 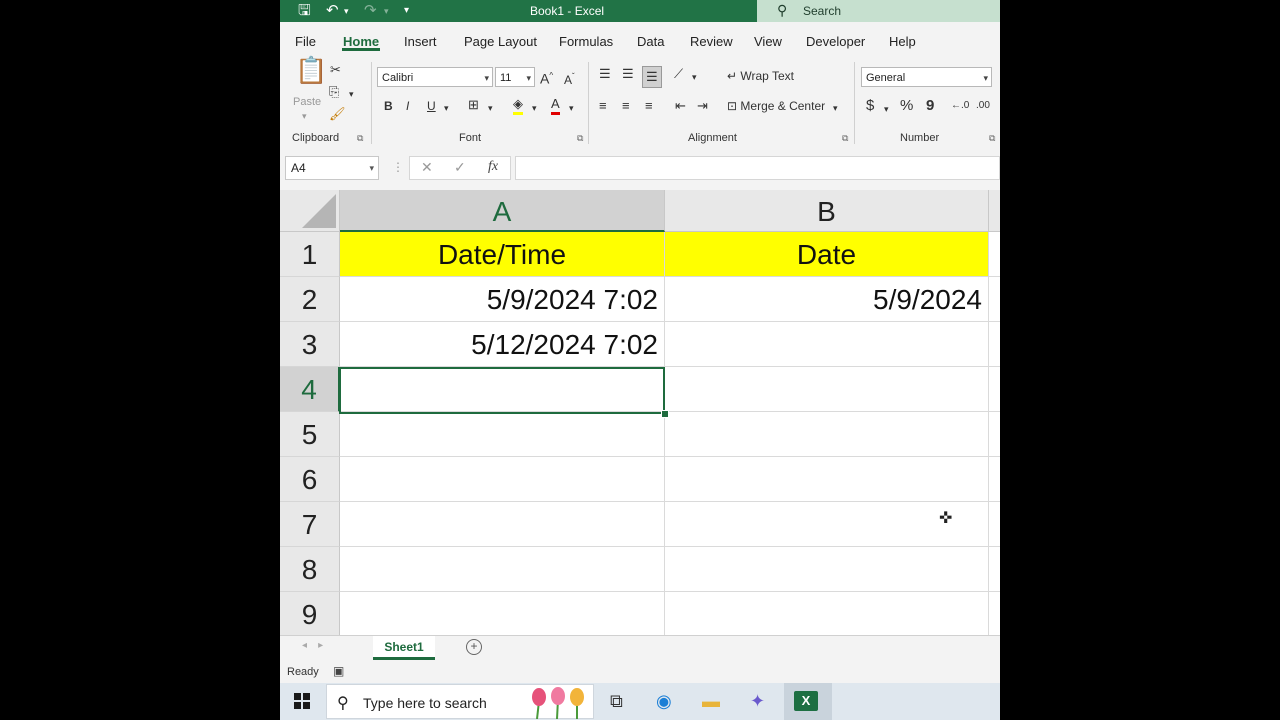 What do you see at coordinates (431, 106) in the screenshot?
I see `underline-button: U` at bounding box center [431, 106].